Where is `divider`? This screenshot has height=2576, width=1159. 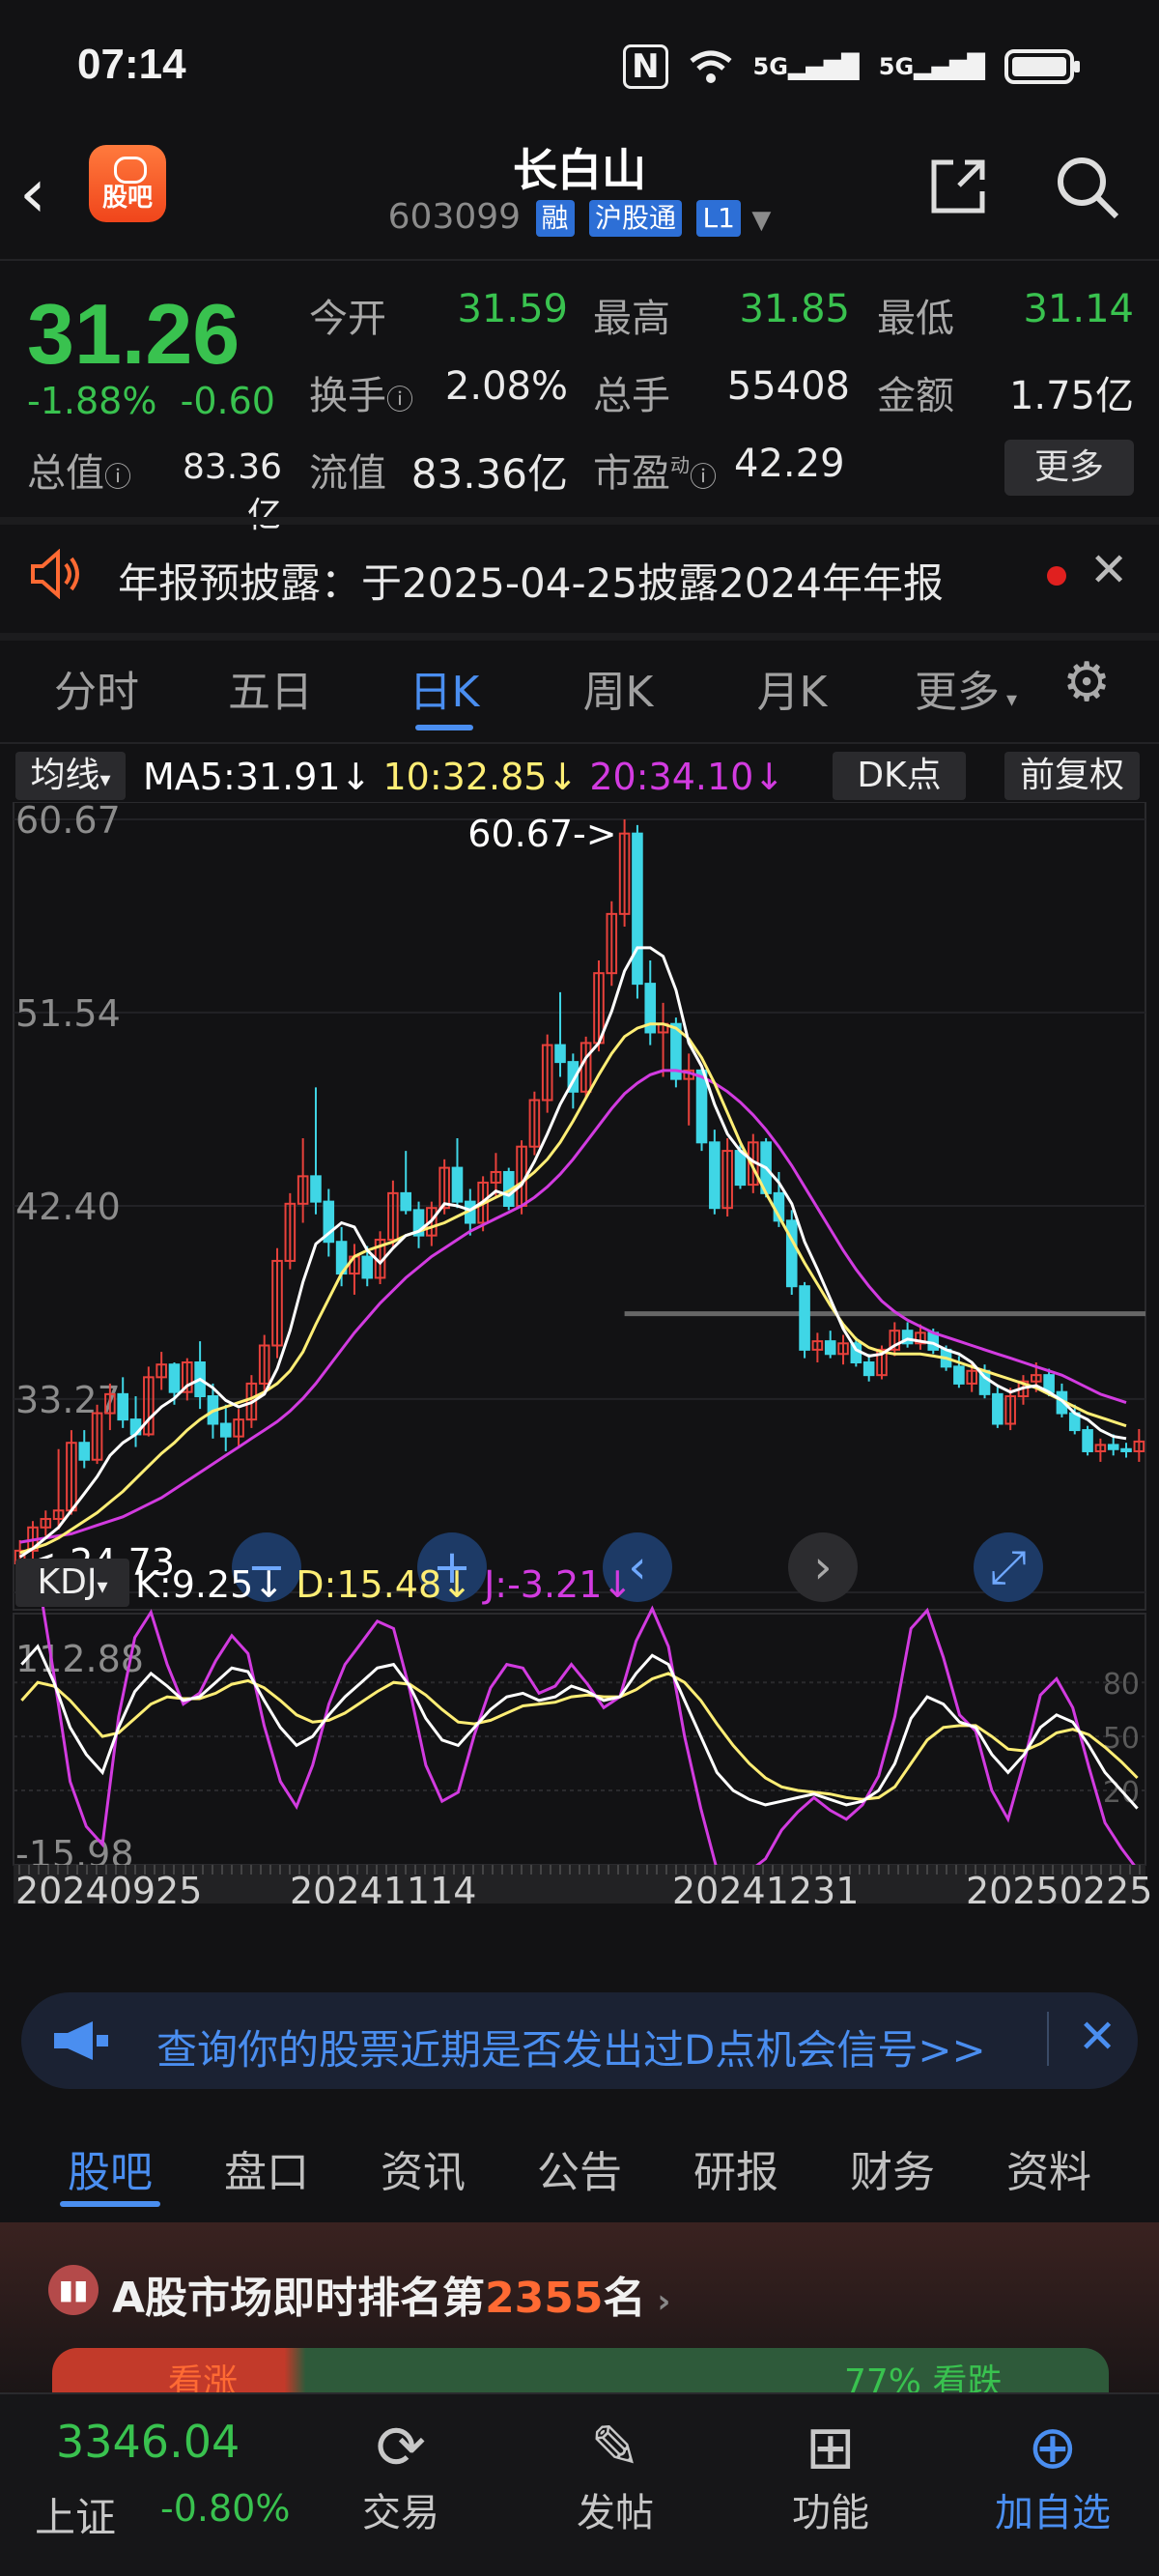
divider is located at coordinates (579, 260).